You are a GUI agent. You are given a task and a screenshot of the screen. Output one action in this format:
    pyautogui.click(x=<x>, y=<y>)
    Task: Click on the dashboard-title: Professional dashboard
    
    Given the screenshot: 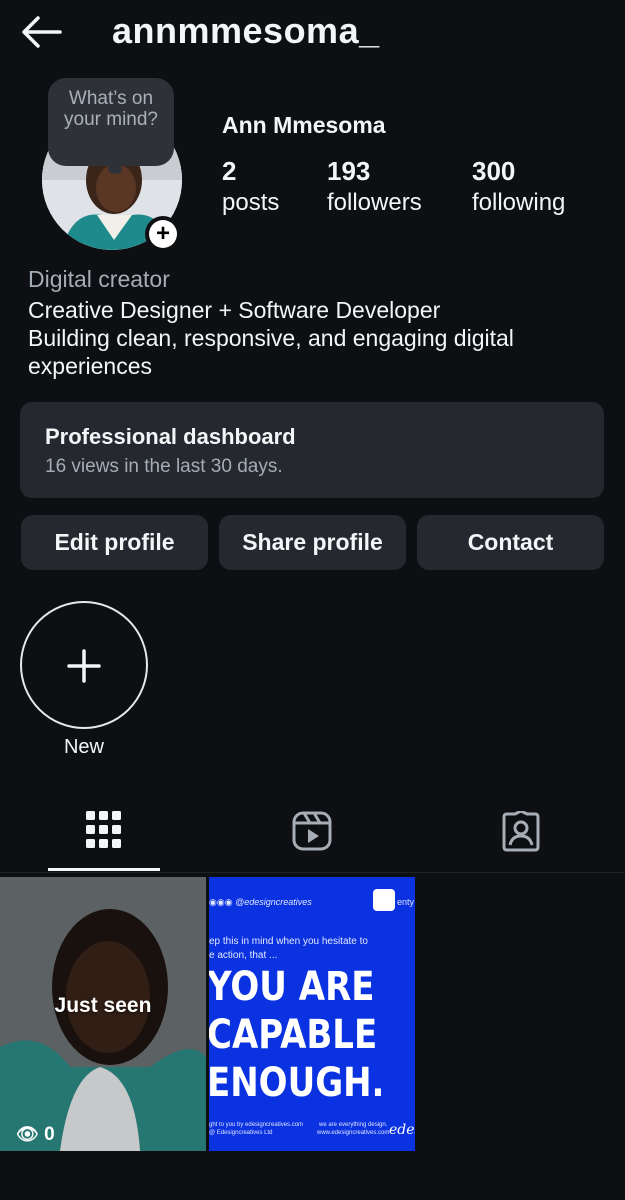 What is the action you would take?
    pyautogui.click(x=170, y=436)
    